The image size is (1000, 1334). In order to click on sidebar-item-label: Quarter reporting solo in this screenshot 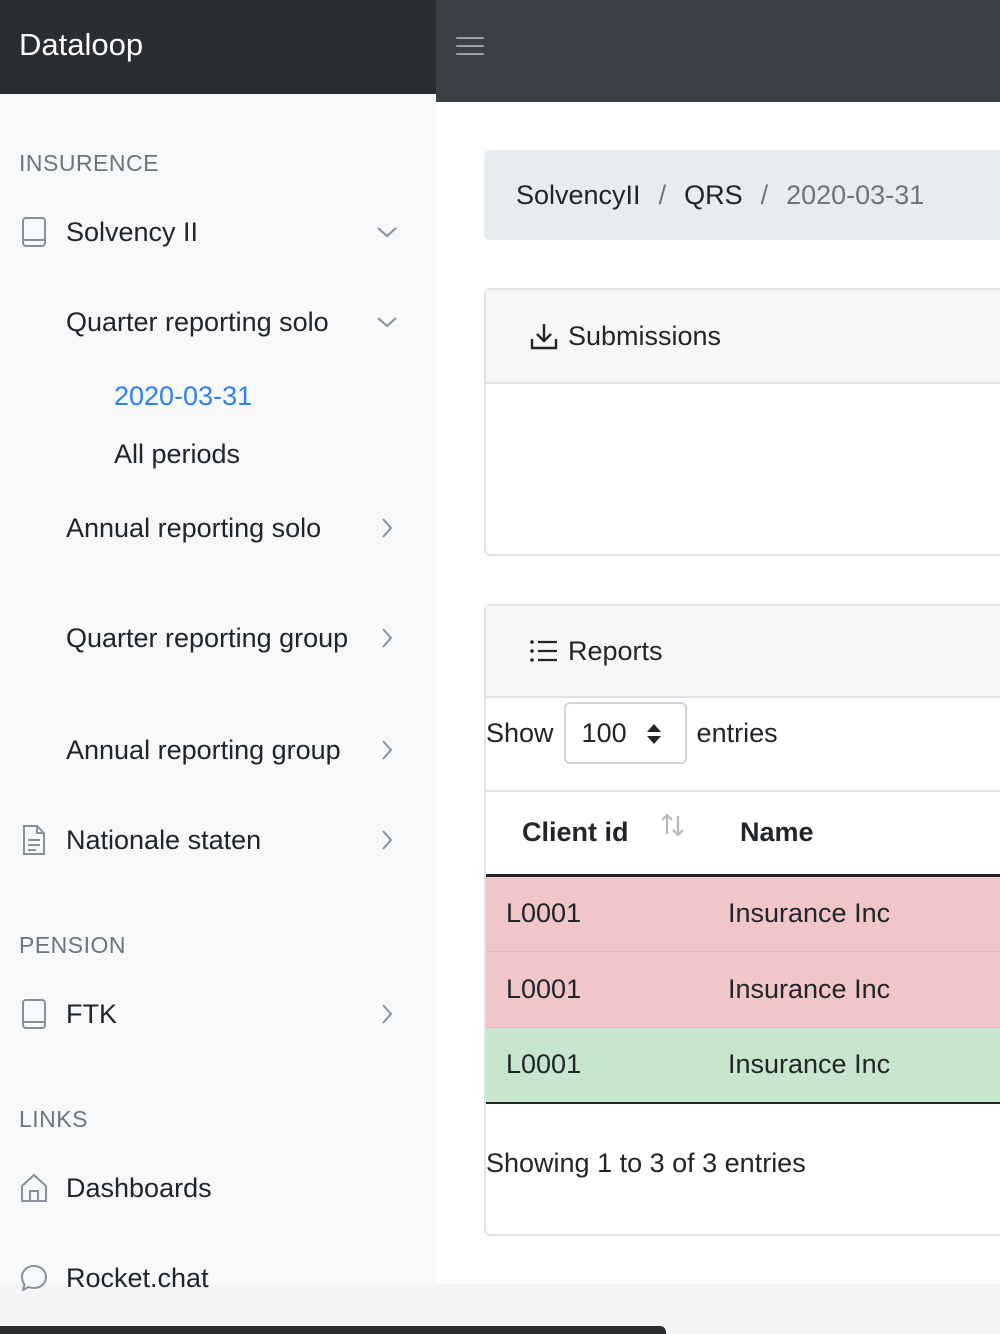, I will do `click(197, 321)`.